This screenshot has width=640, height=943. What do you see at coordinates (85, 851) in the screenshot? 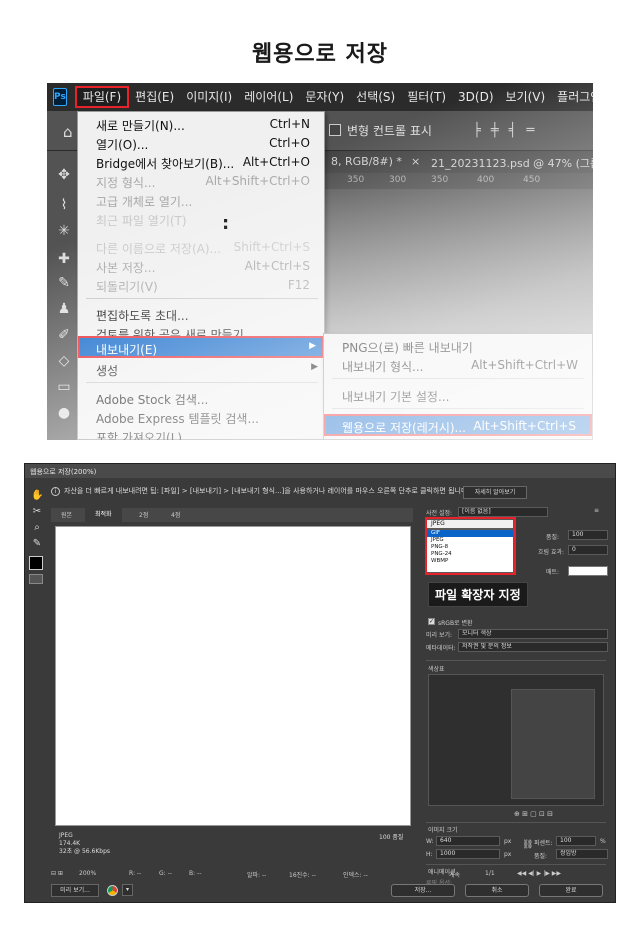
I see `preview-time: 32초 @ 56.6Kbps` at bounding box center [85, 851].